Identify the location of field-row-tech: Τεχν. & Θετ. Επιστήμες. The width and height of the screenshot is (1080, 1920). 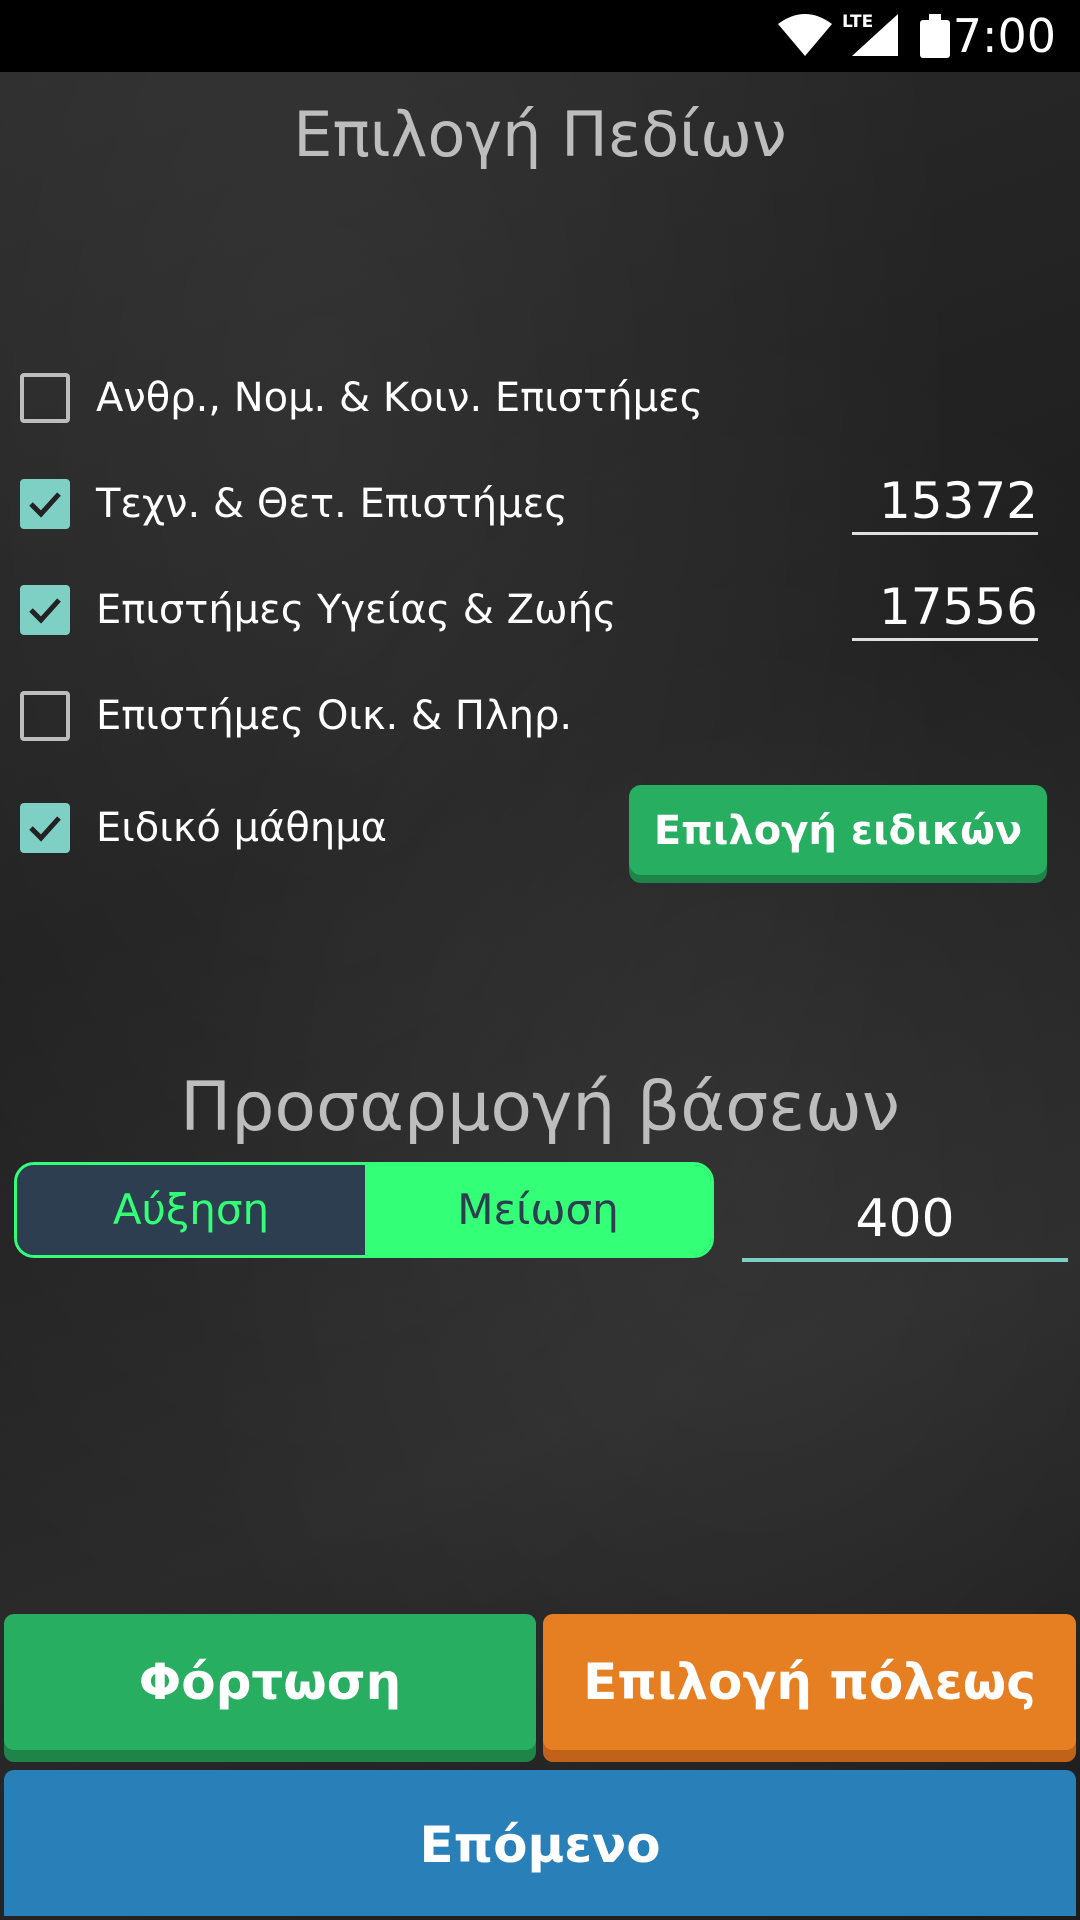
(320, 502).